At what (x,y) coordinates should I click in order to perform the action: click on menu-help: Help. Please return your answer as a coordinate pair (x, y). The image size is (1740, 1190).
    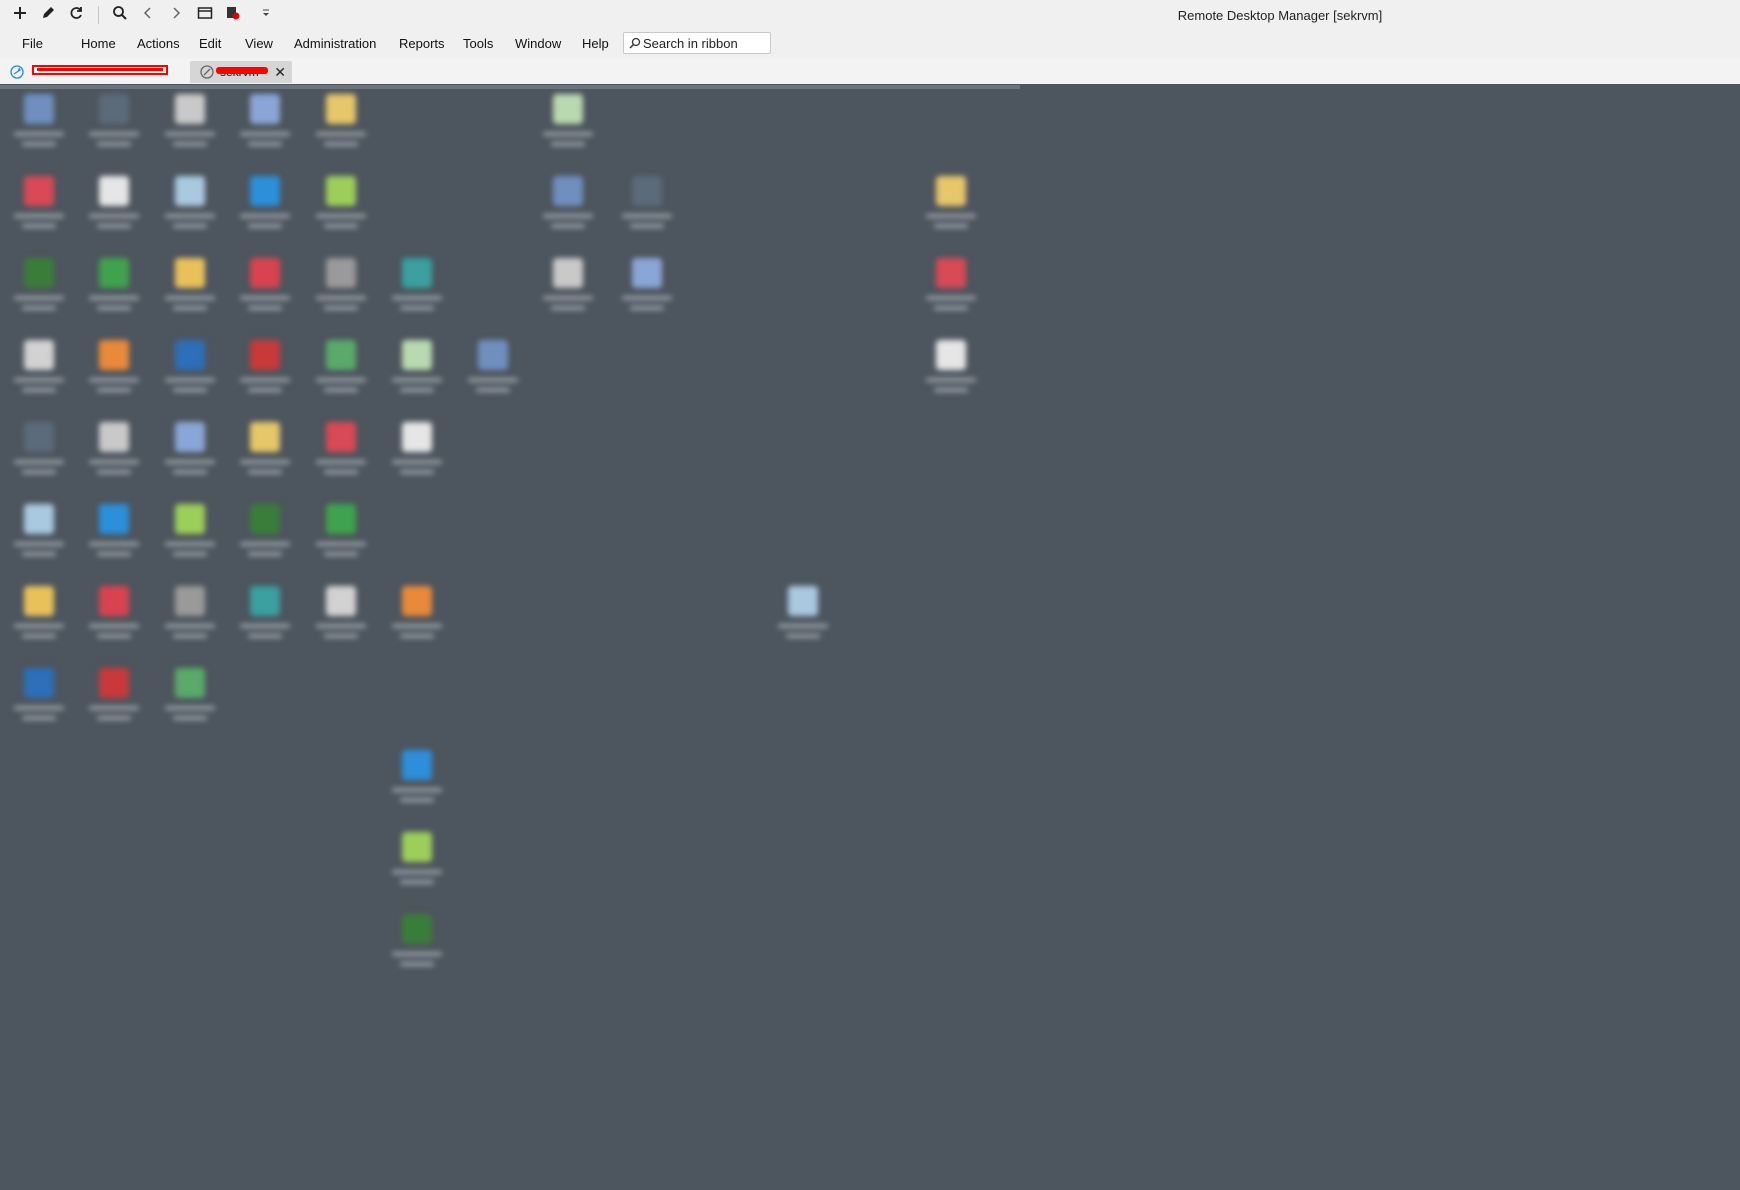
    Looking at the image, I should click on (595, 43).